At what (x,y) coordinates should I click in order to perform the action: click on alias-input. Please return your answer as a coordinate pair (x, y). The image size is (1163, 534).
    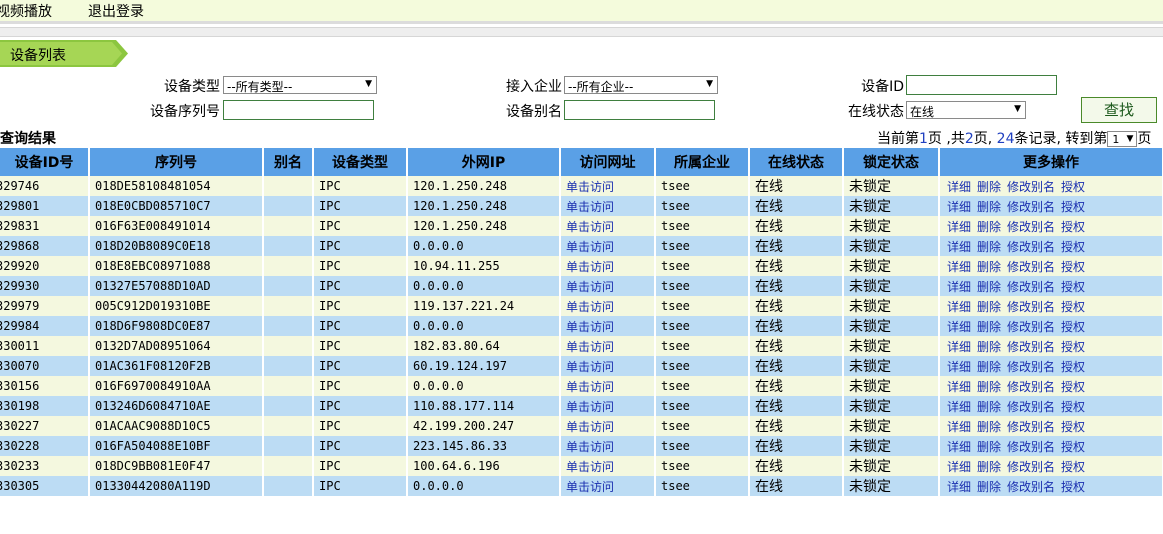
    Looking at the image, I should click on (639, 110).